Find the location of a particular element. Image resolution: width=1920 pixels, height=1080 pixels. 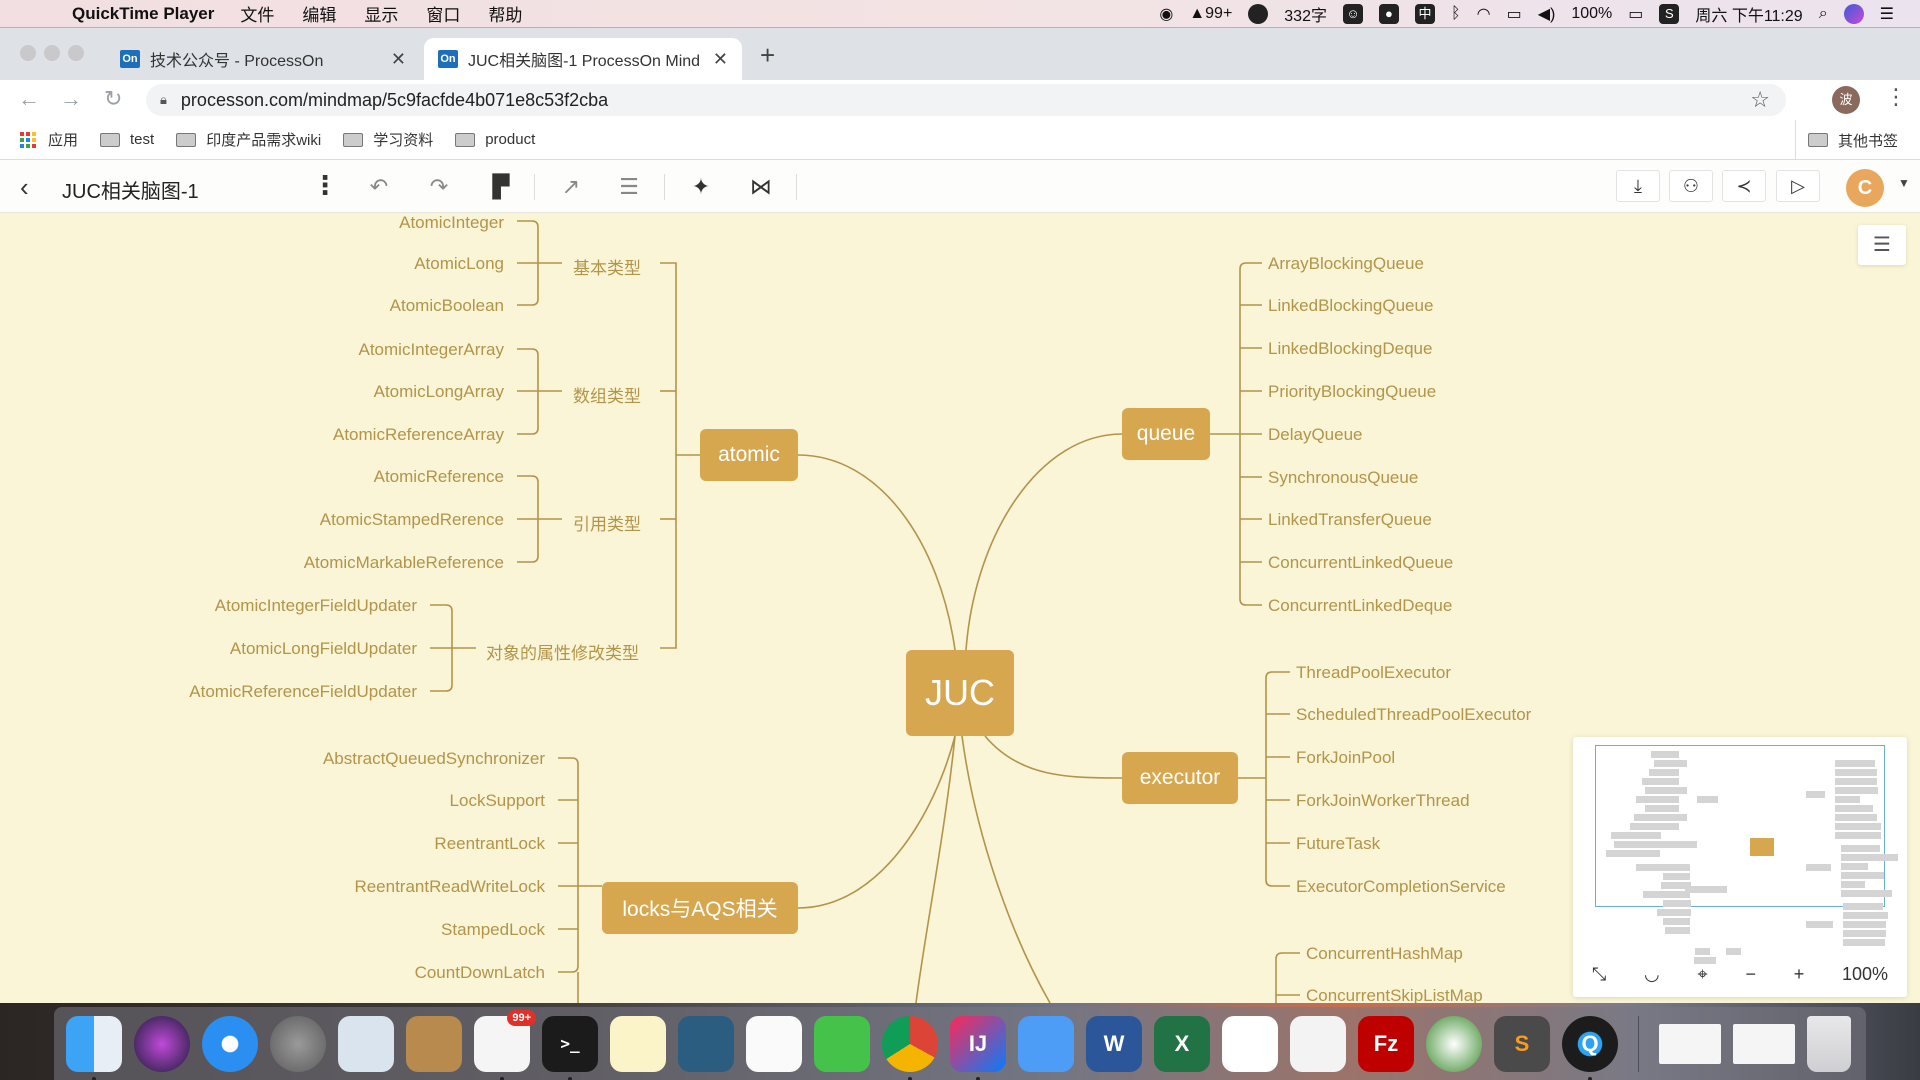

forward-arrow-icon: → is located at coordinates (71, 99).